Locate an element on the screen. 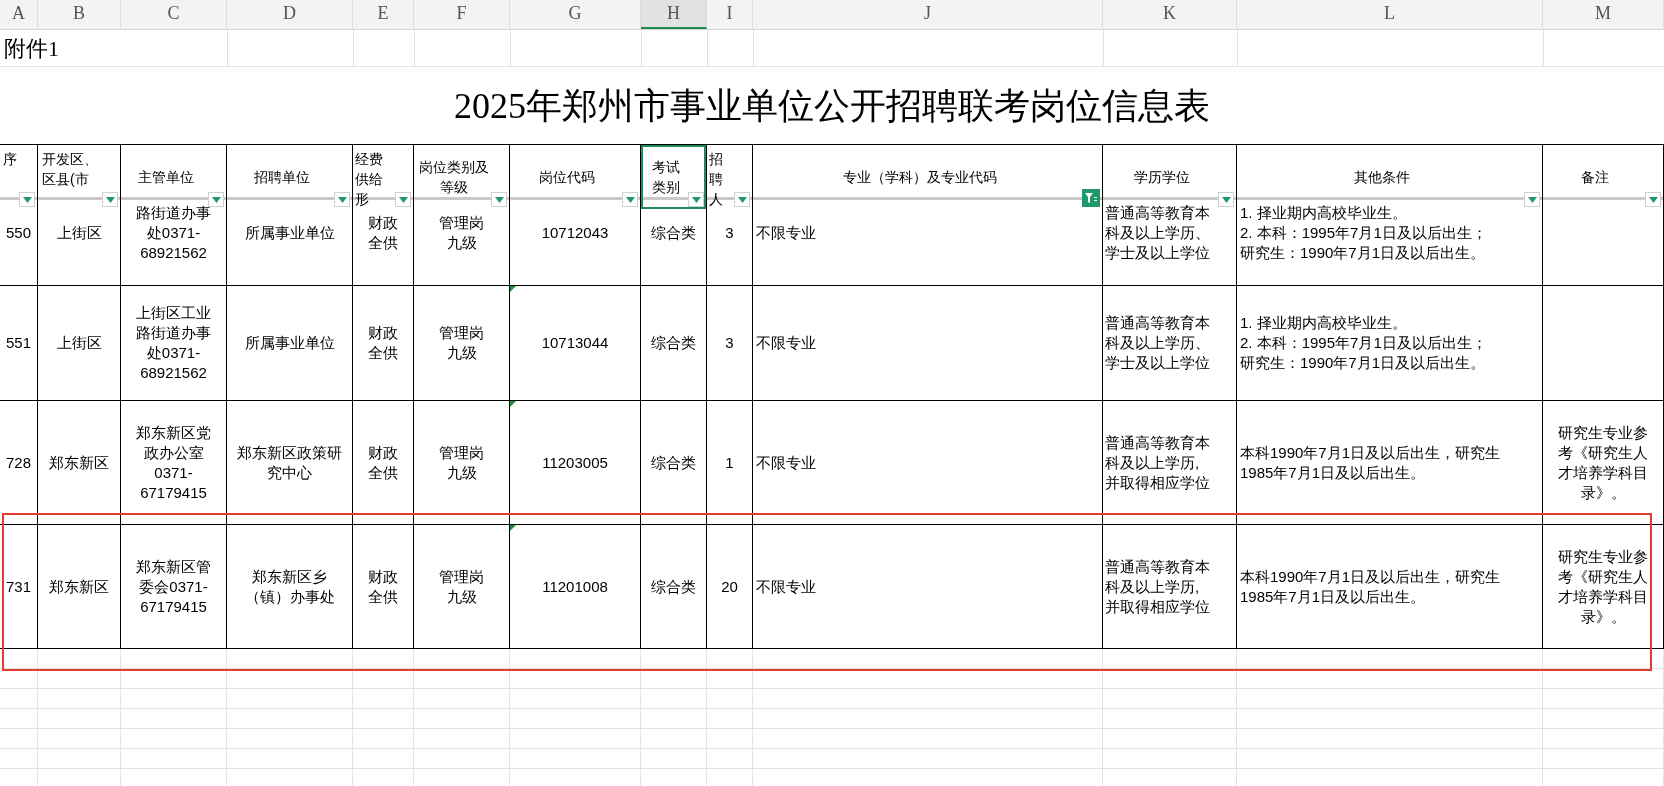  column-header: 其他条件 is located at coordinates (1381, 177).